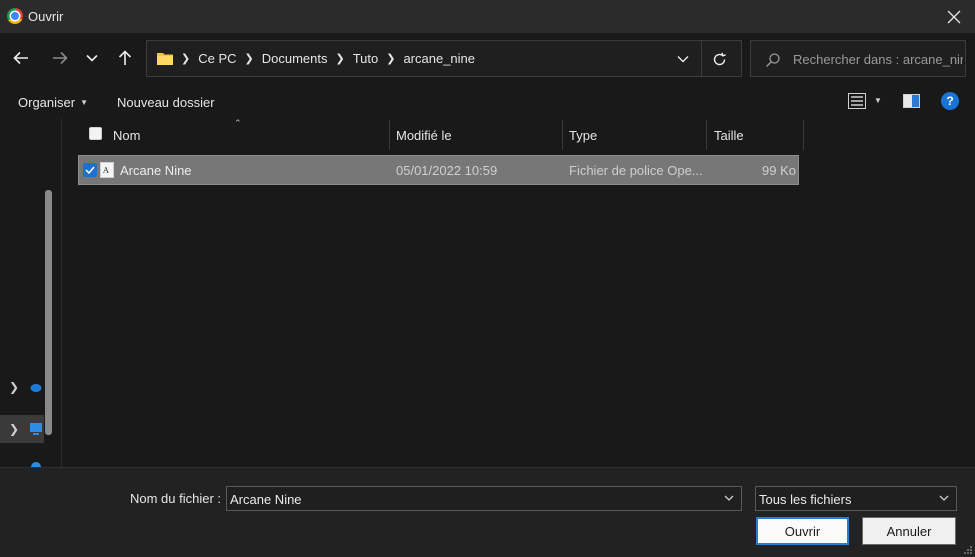 This screenshot has width=975, height=557. I want to click on forward-arrow-icon, so click(60, 58).